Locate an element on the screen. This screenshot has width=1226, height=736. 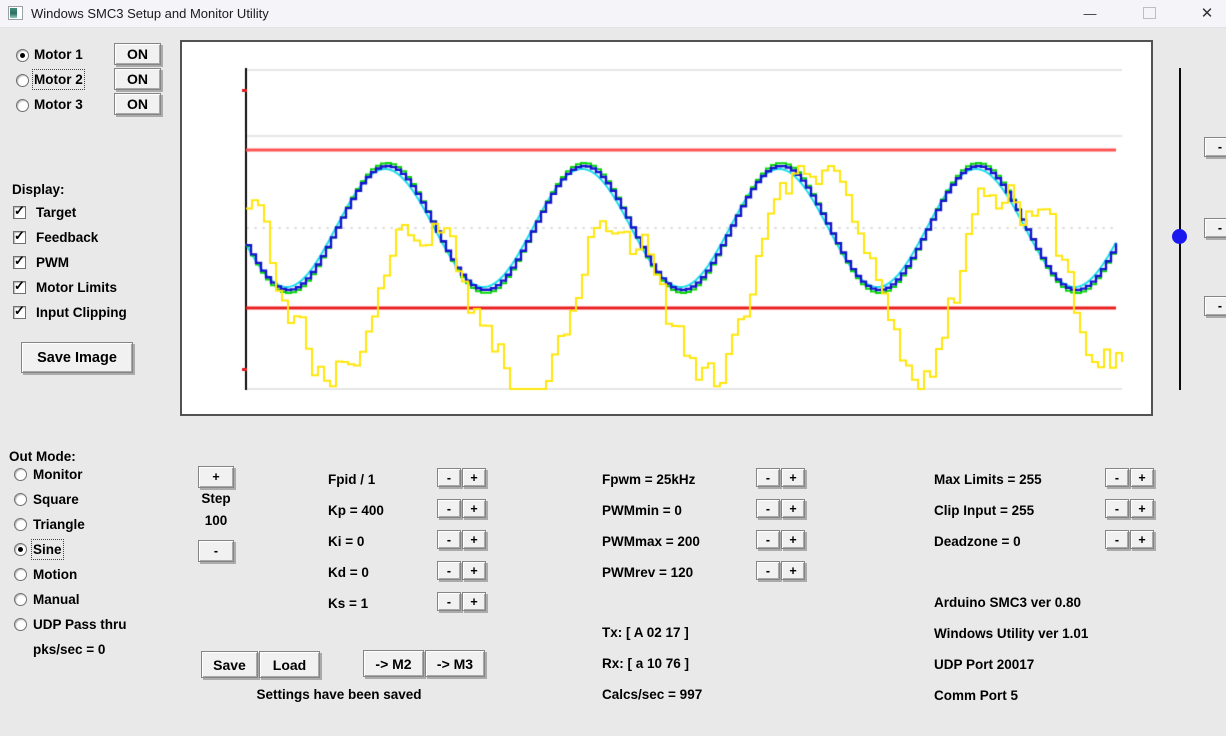
pwmmin-minus-button: - is located at coordinates (768, 508).